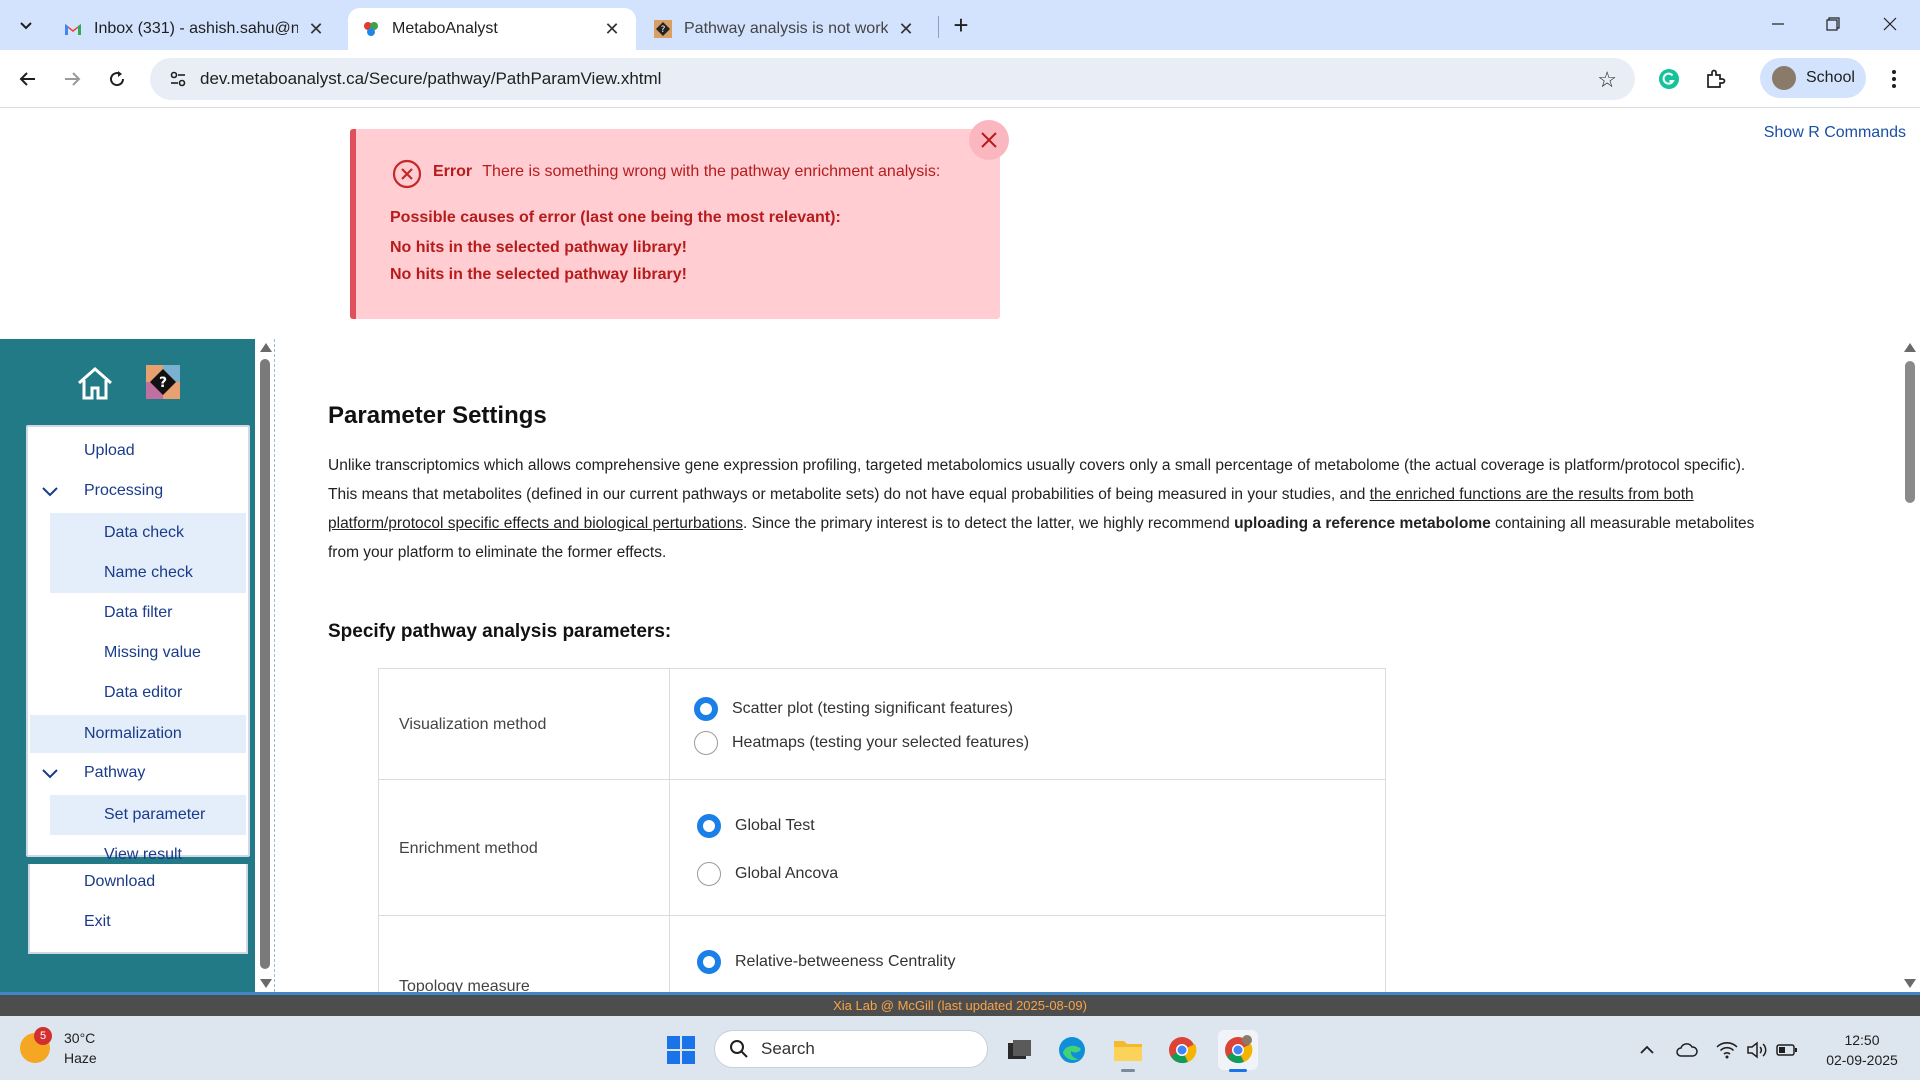 The height and width of the screenshot is (1080, 1920). Describe the element at coordinates (138, 922) in the screenshot. I see `sidebar-item-exit: Exit` at that location.